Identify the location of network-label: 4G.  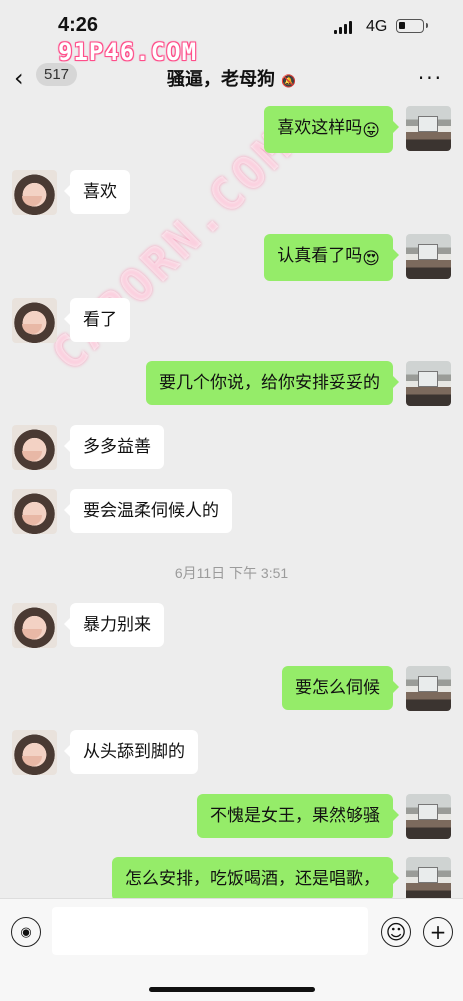
(377, 26).